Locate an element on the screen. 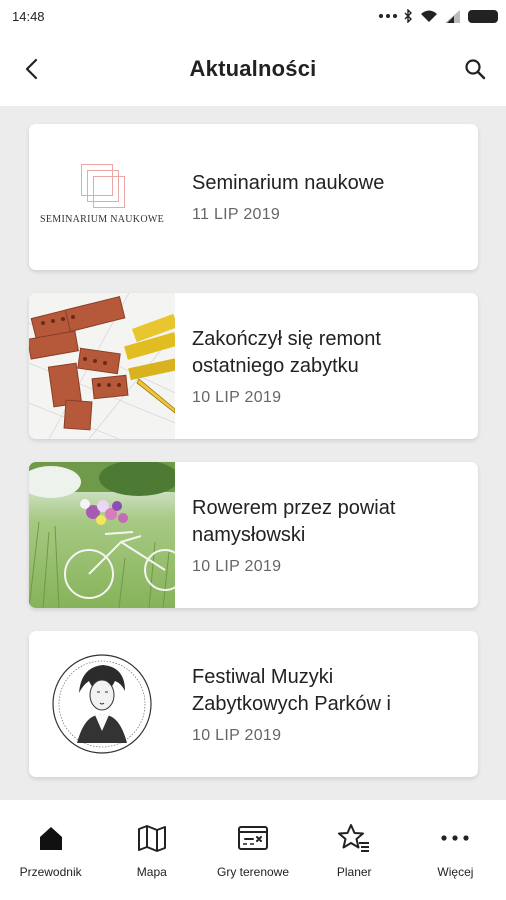  news-thumbnail-seminar: SEMINARIUM NAUKOWE is located at coordinates (102, 197).